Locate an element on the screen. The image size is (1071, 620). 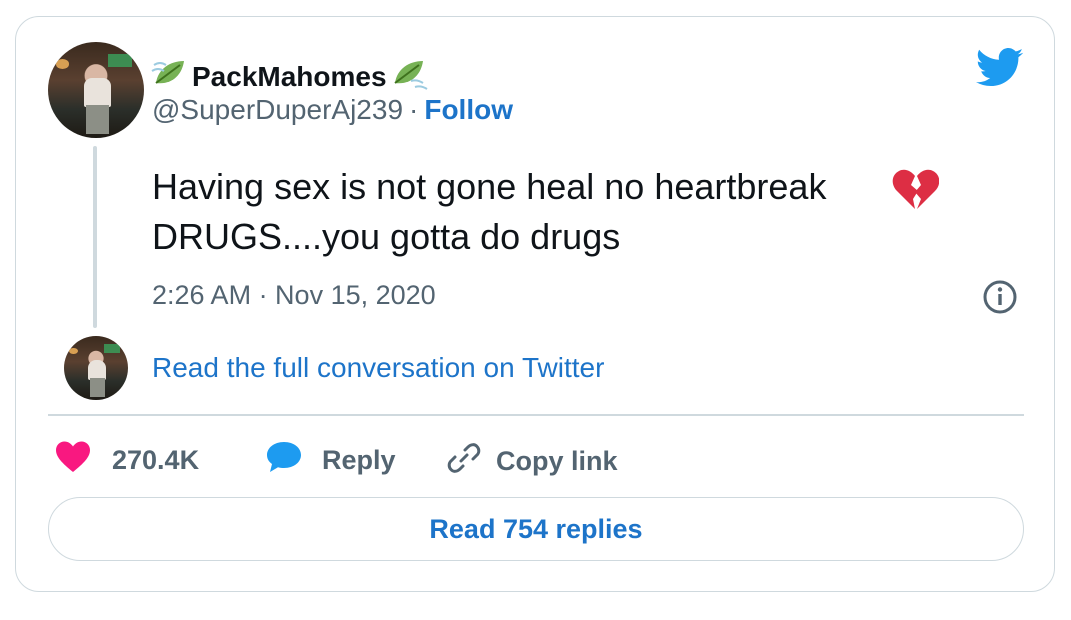
copy-link-action: Copy link is located at coordinates (532, 461).